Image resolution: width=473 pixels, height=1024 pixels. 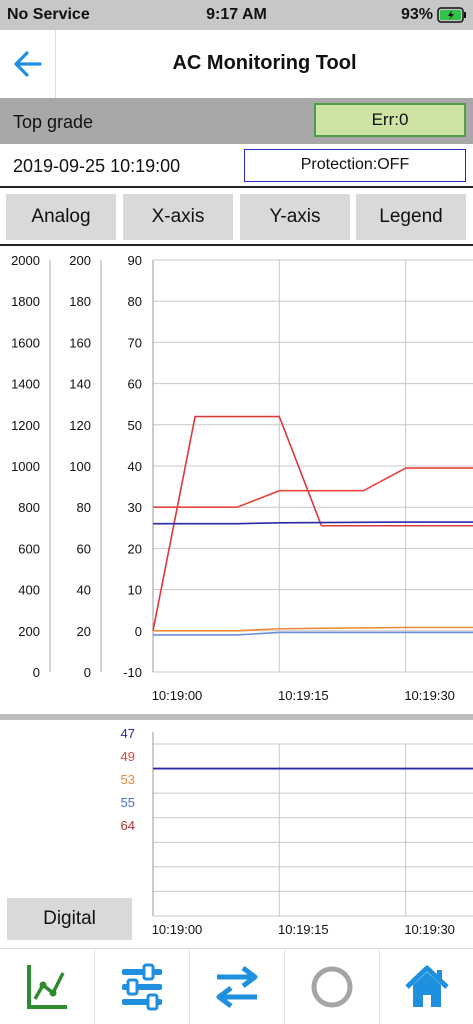 I want to click on back-arrow-icon, so click(x=28, y=64).